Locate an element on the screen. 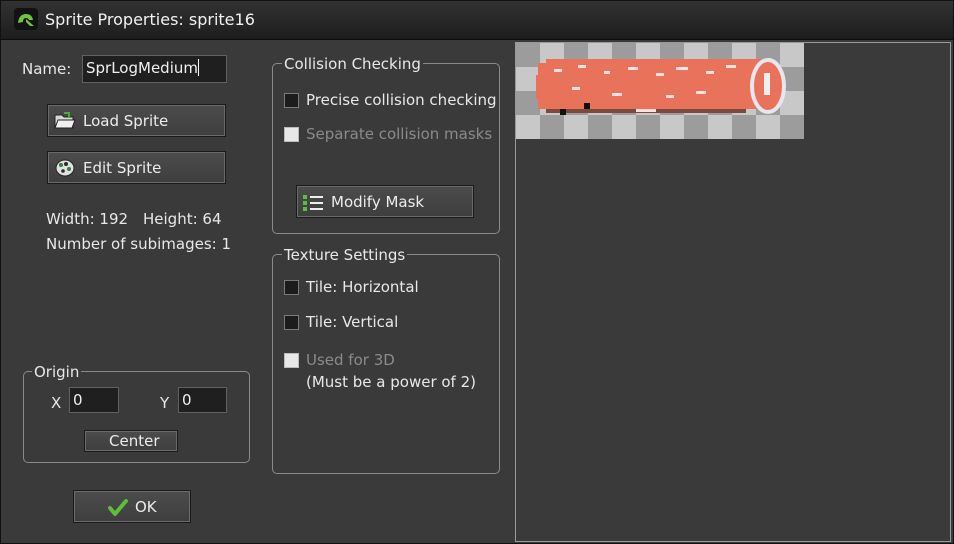 The width and height of the screenshot is (954, 544). load-sprite-label: Load Sprite is located at coordinates (126, 120).